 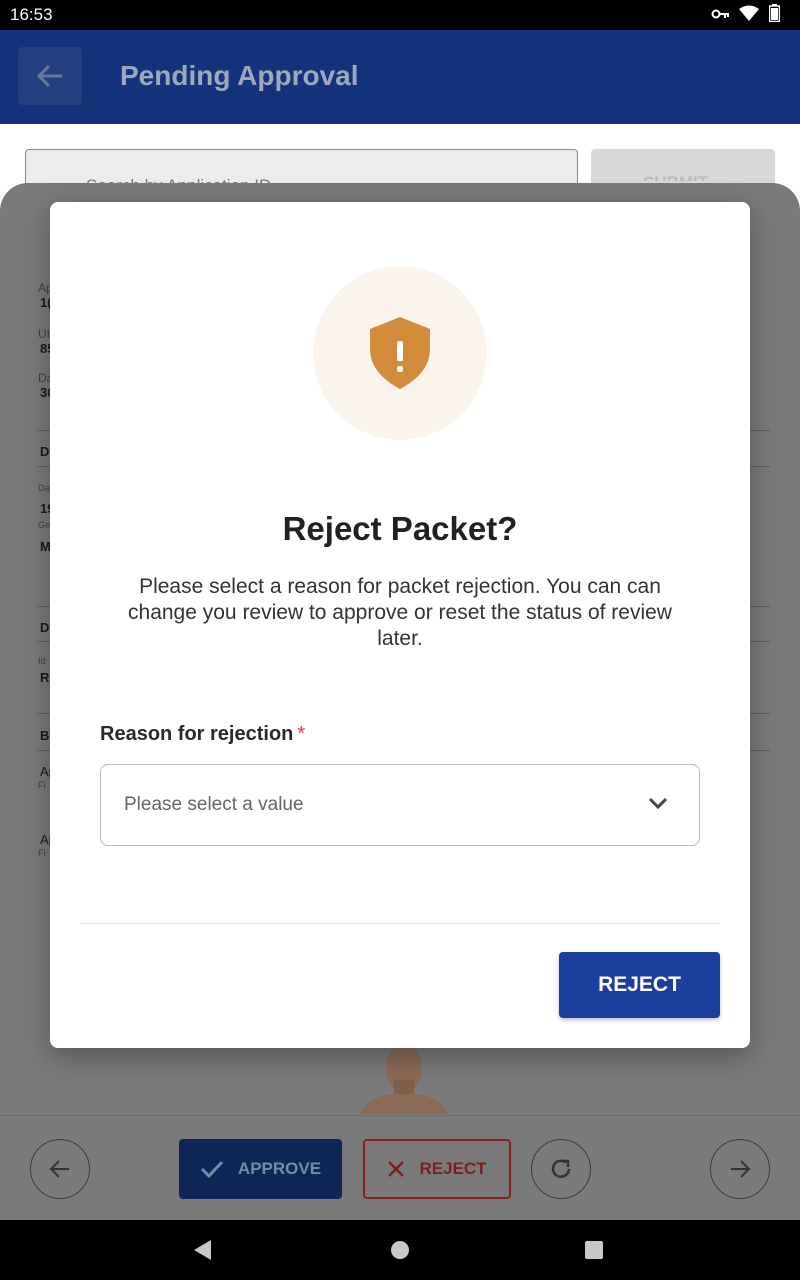 What do you see at coordinates (44, 488) in the screenshot?
I see `bg-fragment: Da` at bounding box center [44, 488].